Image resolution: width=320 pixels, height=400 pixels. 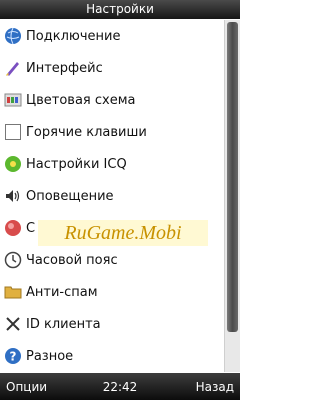 I want to click on softkey-bar: Опции 22:42 Назад, so click(x=120, y=386).